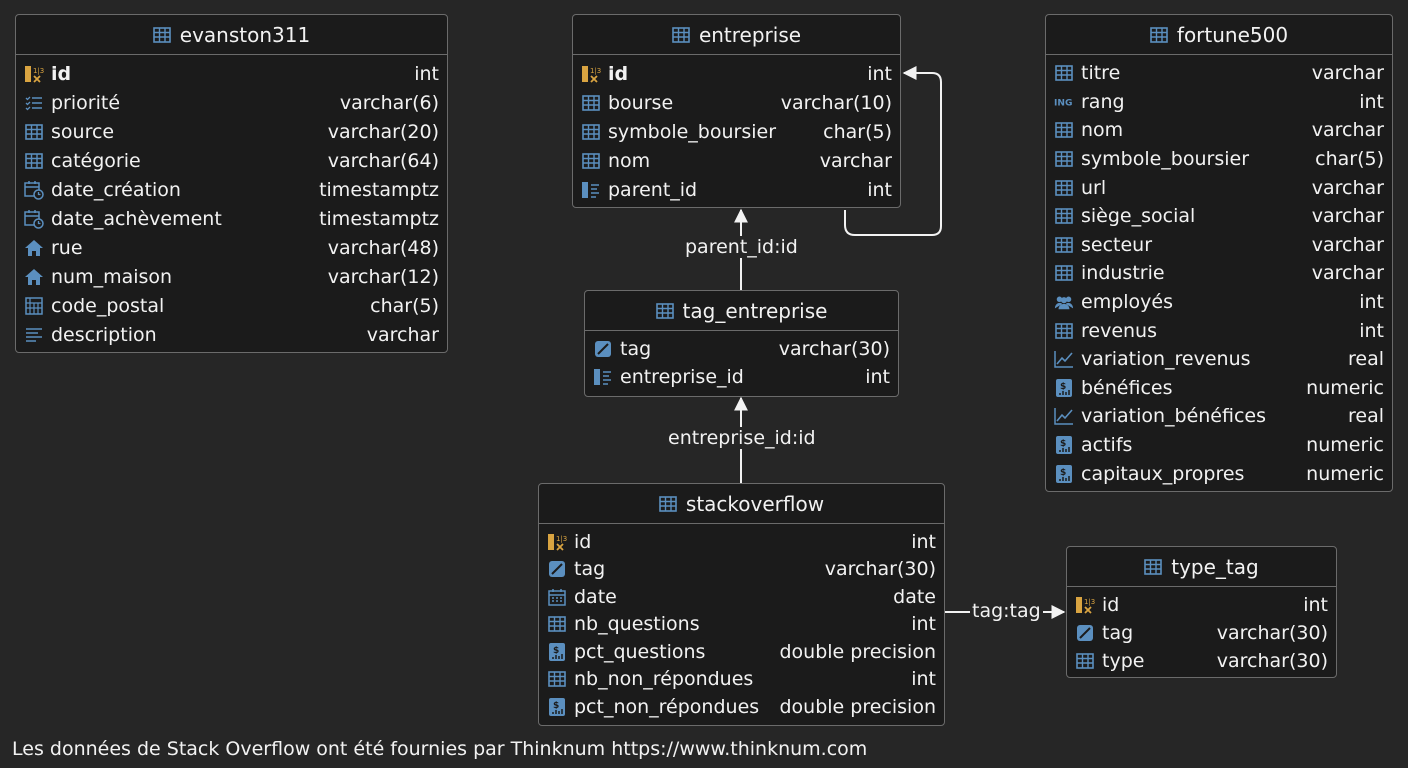  Describe the element at coordinates (231, 189) in the screenshot. I see `column-row: date_création timestamptz` at that location.